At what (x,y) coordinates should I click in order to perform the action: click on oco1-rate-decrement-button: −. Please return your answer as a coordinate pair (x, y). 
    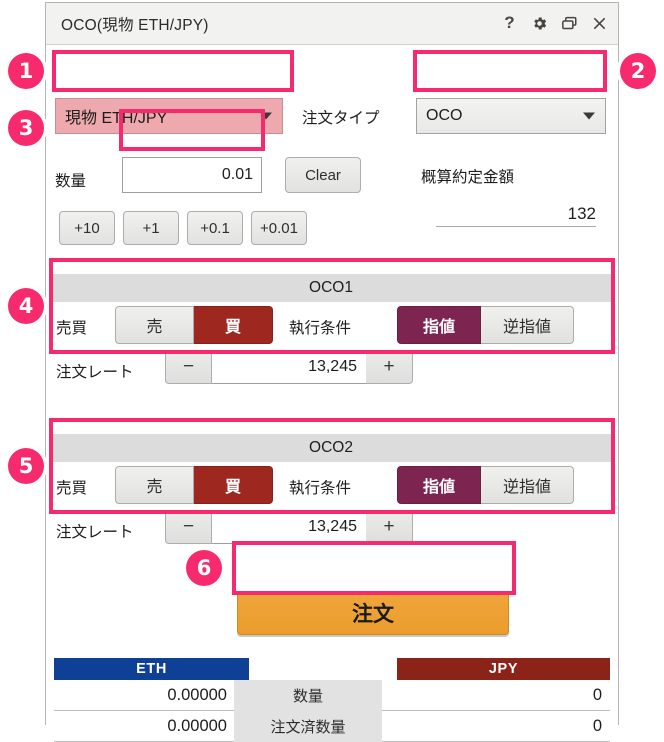
    Looking at the image, I should click on (188, 367).